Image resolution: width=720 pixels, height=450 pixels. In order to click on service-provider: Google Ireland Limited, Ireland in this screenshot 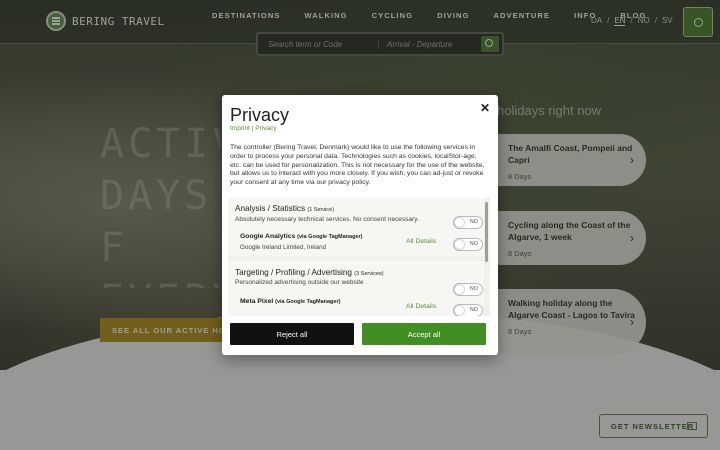, I will do `click(283, 247)`.